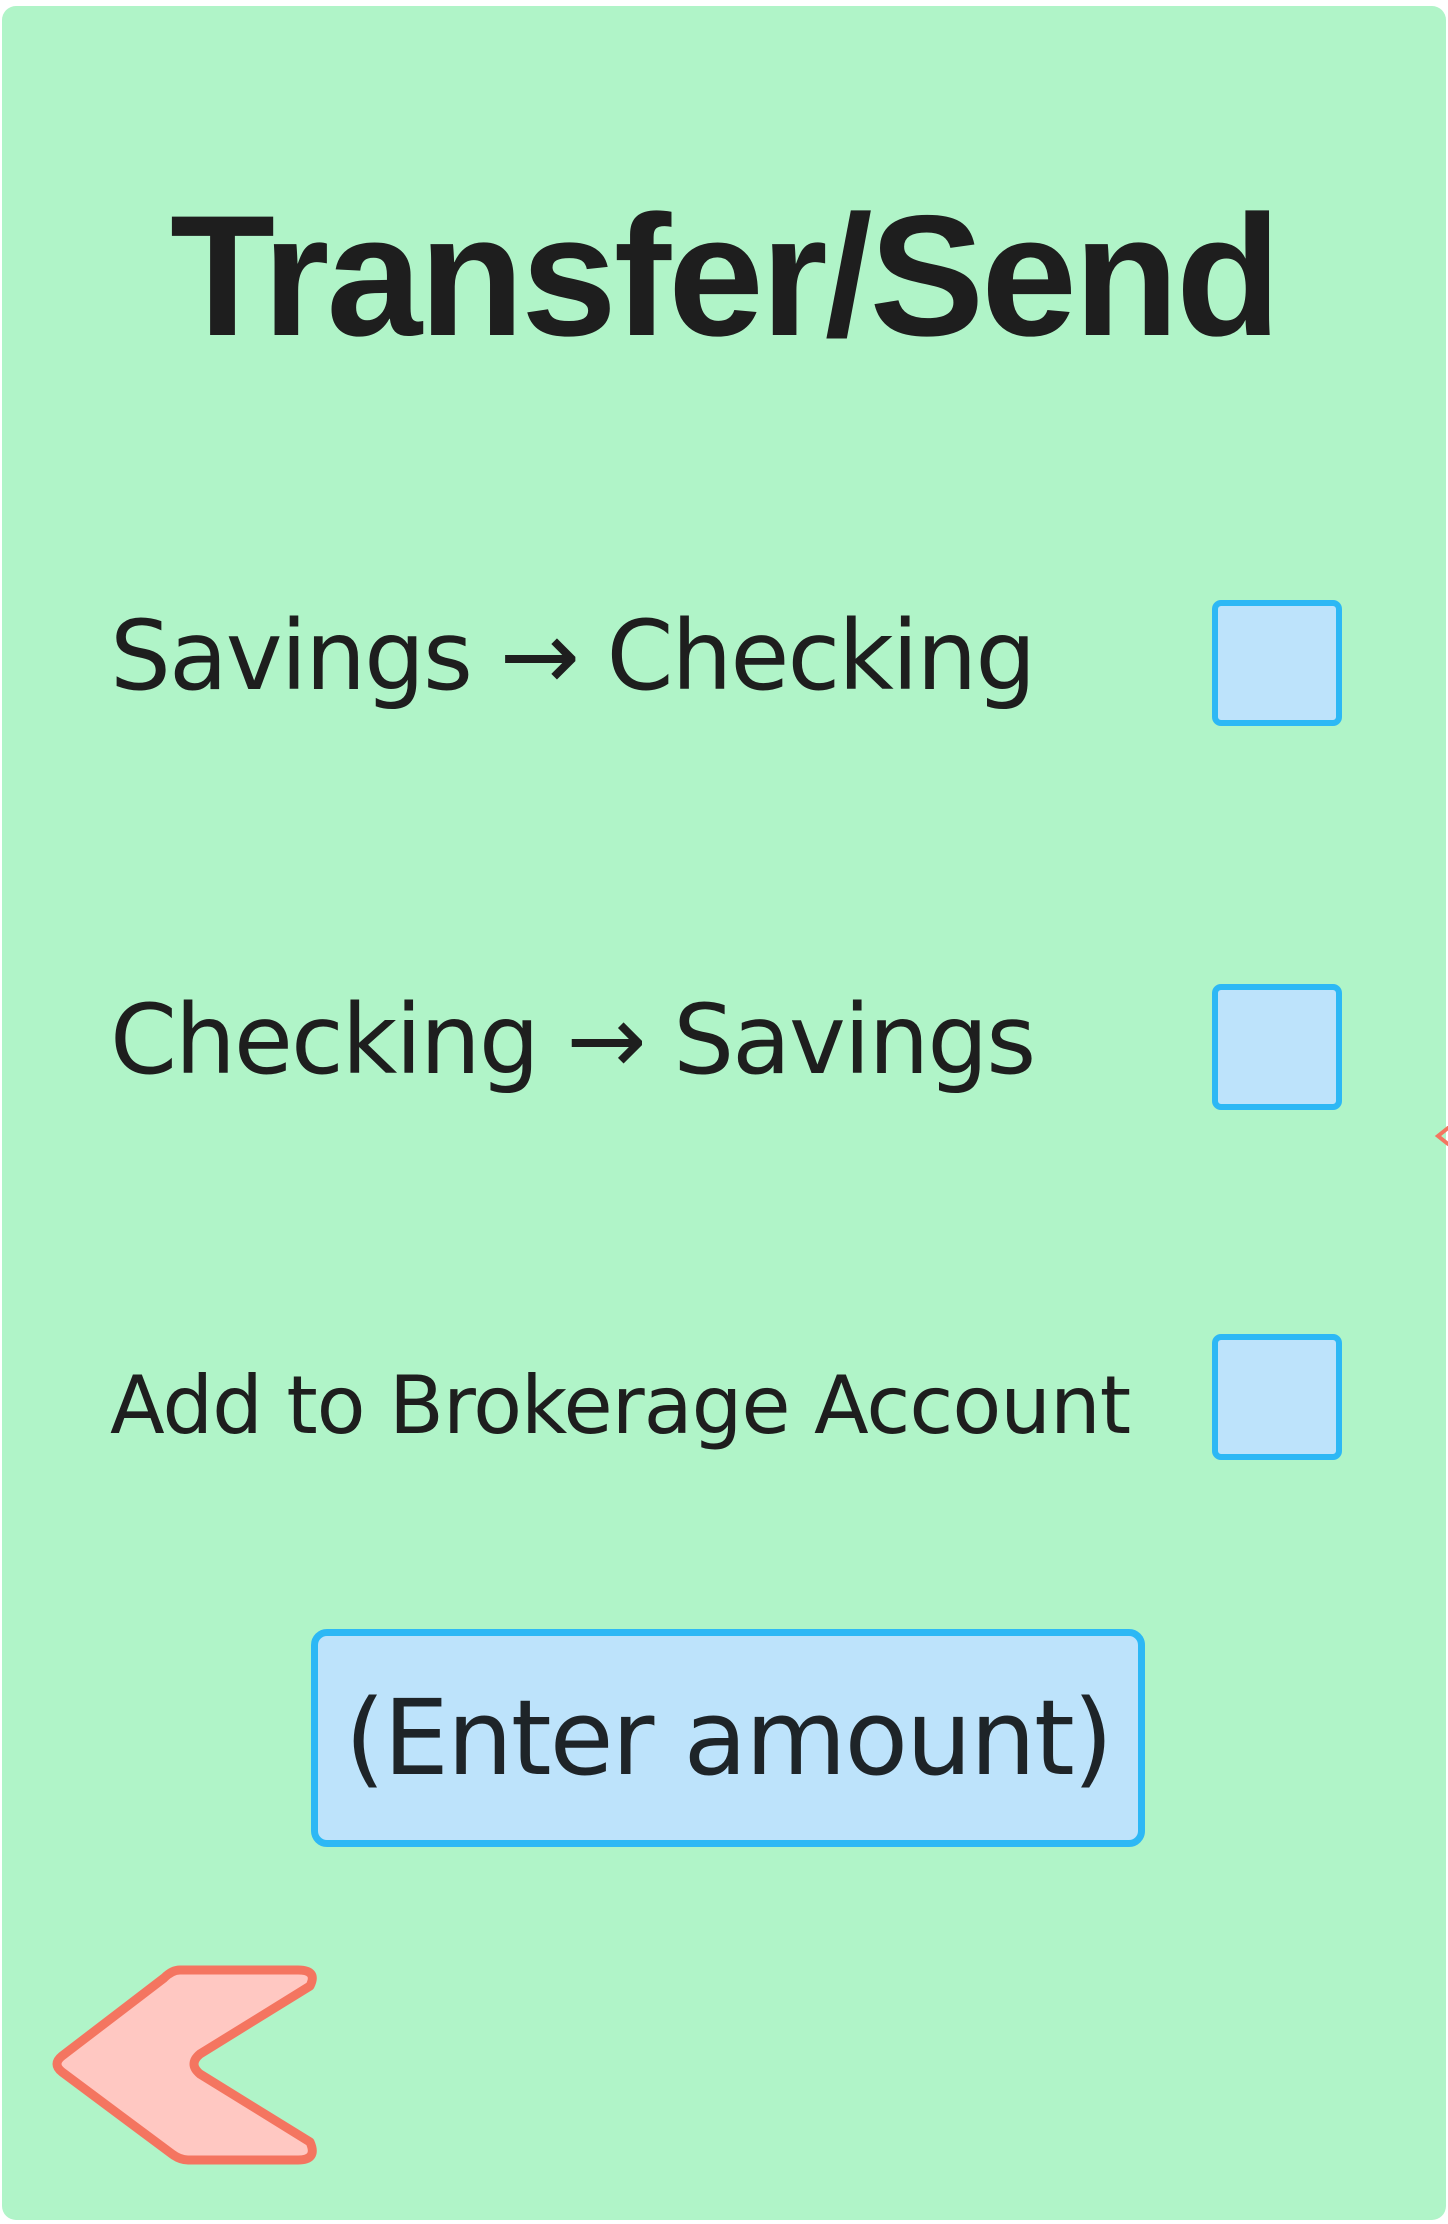 This screenshot has width=1448, height=2224. What do you see at coordinates (725, 276) in the screenshot?
I see `page-title: Transfer/Send` at bounding box center [725, 276].